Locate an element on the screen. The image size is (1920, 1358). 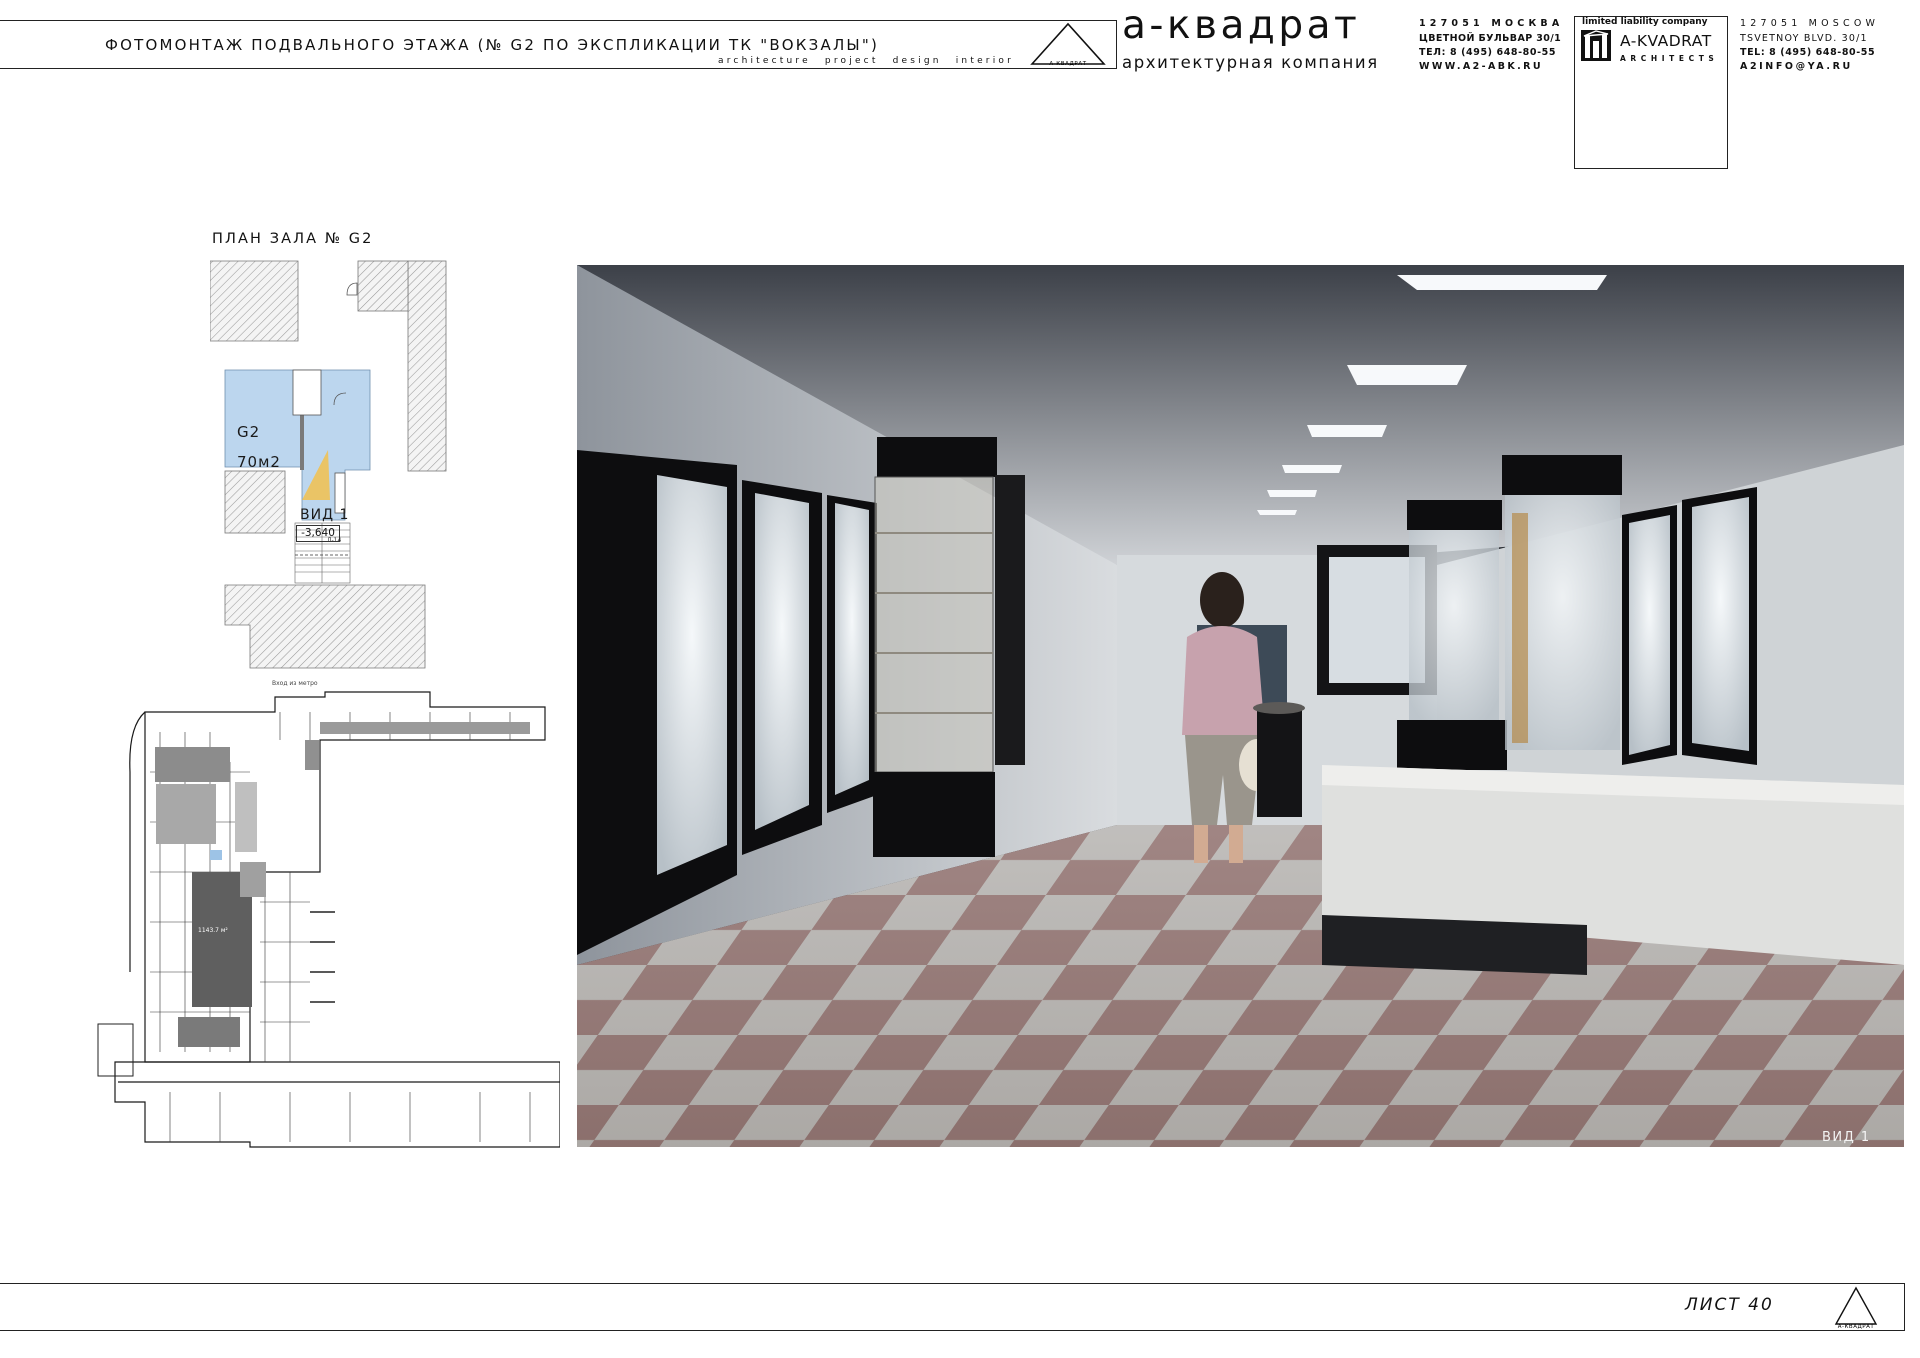
footer-frame is located at coordinates (952, 1307).